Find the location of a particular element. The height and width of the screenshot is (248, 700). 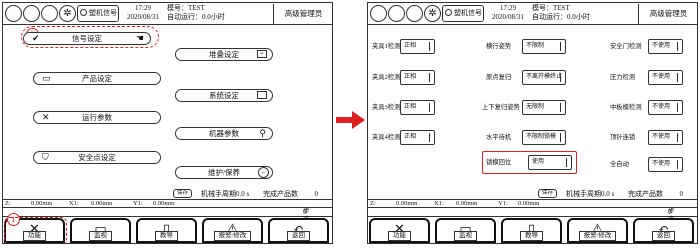

select-mold-lock-return: 使用 is located at coordinates (550, 162).